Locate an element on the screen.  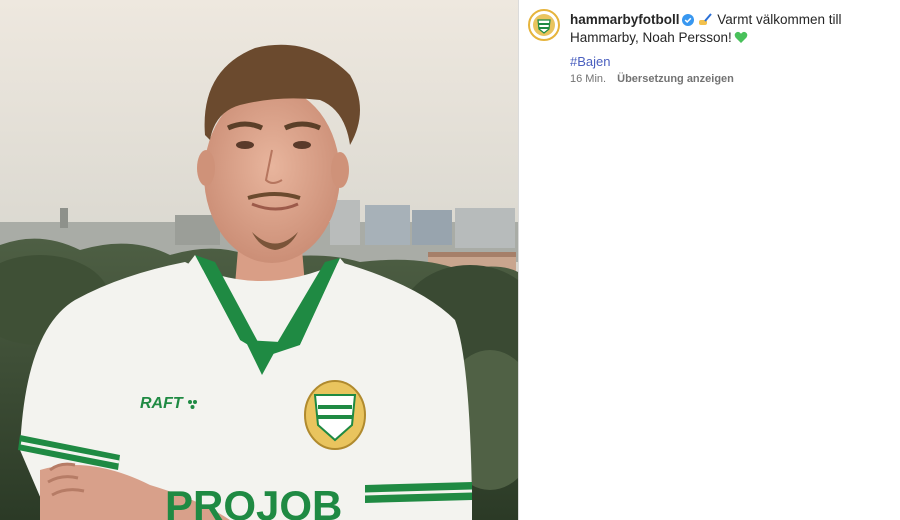
post-meta: 16 Min. Übersetzung anzeigen is located at coordinates (652, 79).